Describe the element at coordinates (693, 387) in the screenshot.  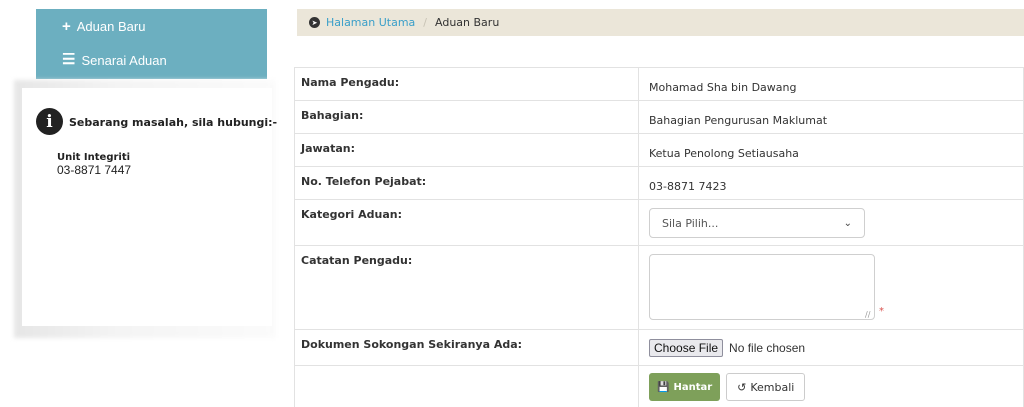
I see `submit-button-label: Hantar` at that location.